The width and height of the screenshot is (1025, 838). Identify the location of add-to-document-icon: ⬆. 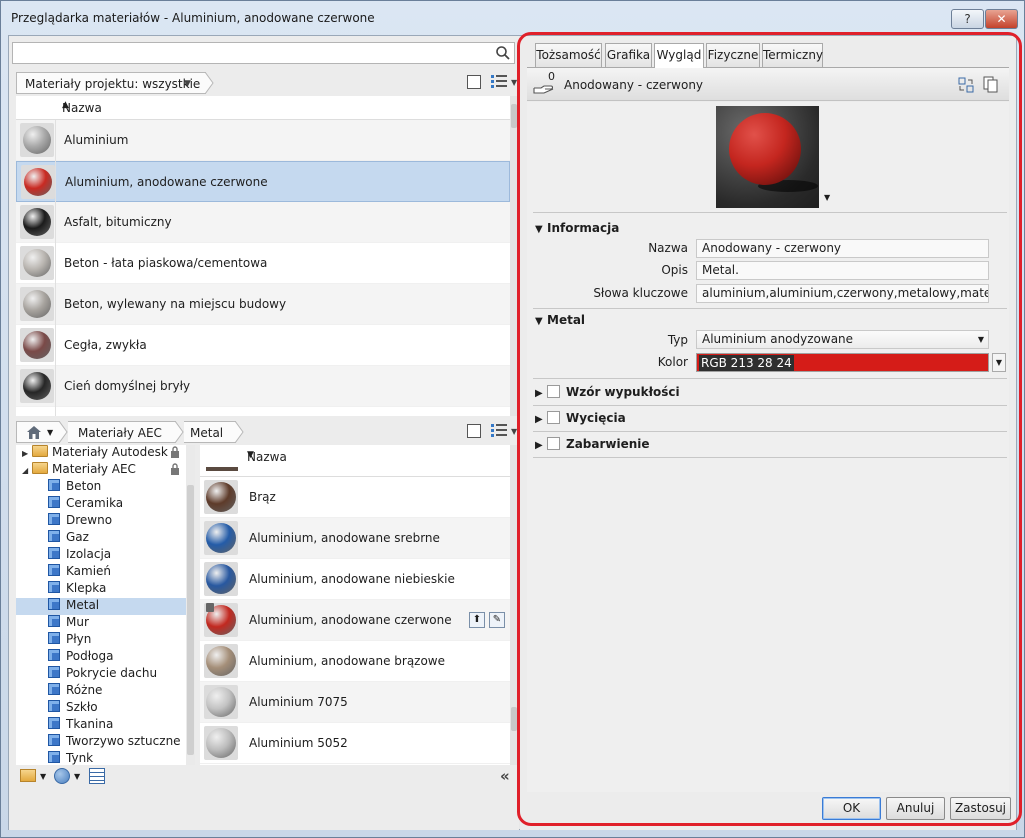
(477, 620).